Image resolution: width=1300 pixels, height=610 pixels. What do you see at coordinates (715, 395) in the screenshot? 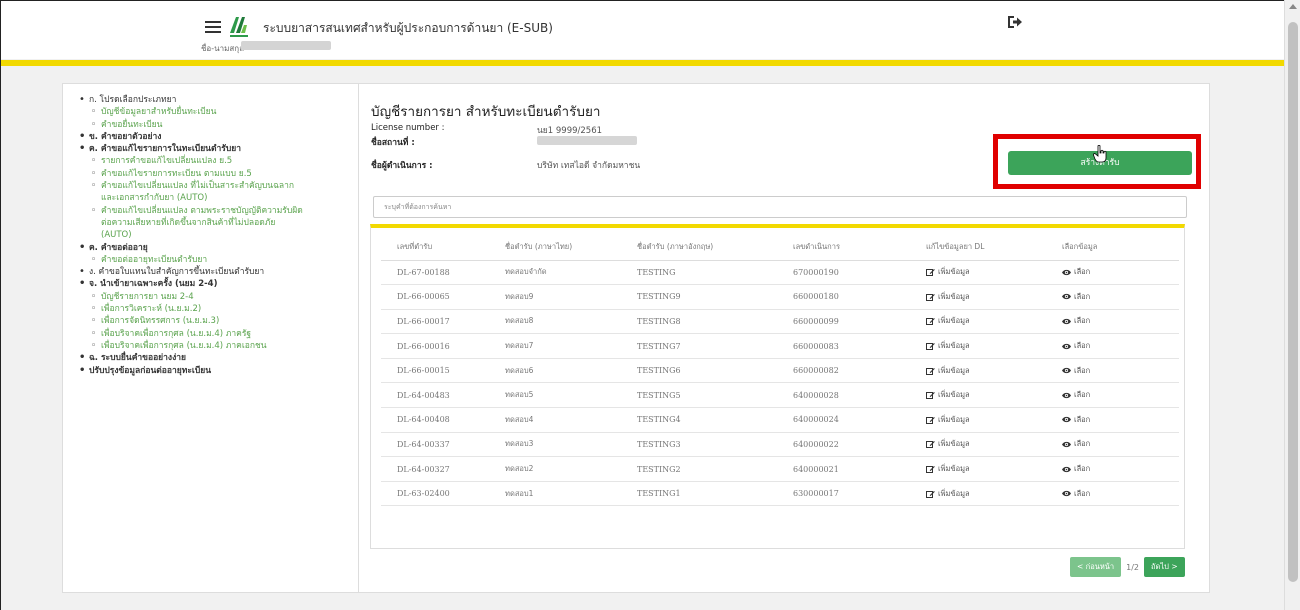
I see `name-english-cell: TESTING5` at bounding box center [715, 395].